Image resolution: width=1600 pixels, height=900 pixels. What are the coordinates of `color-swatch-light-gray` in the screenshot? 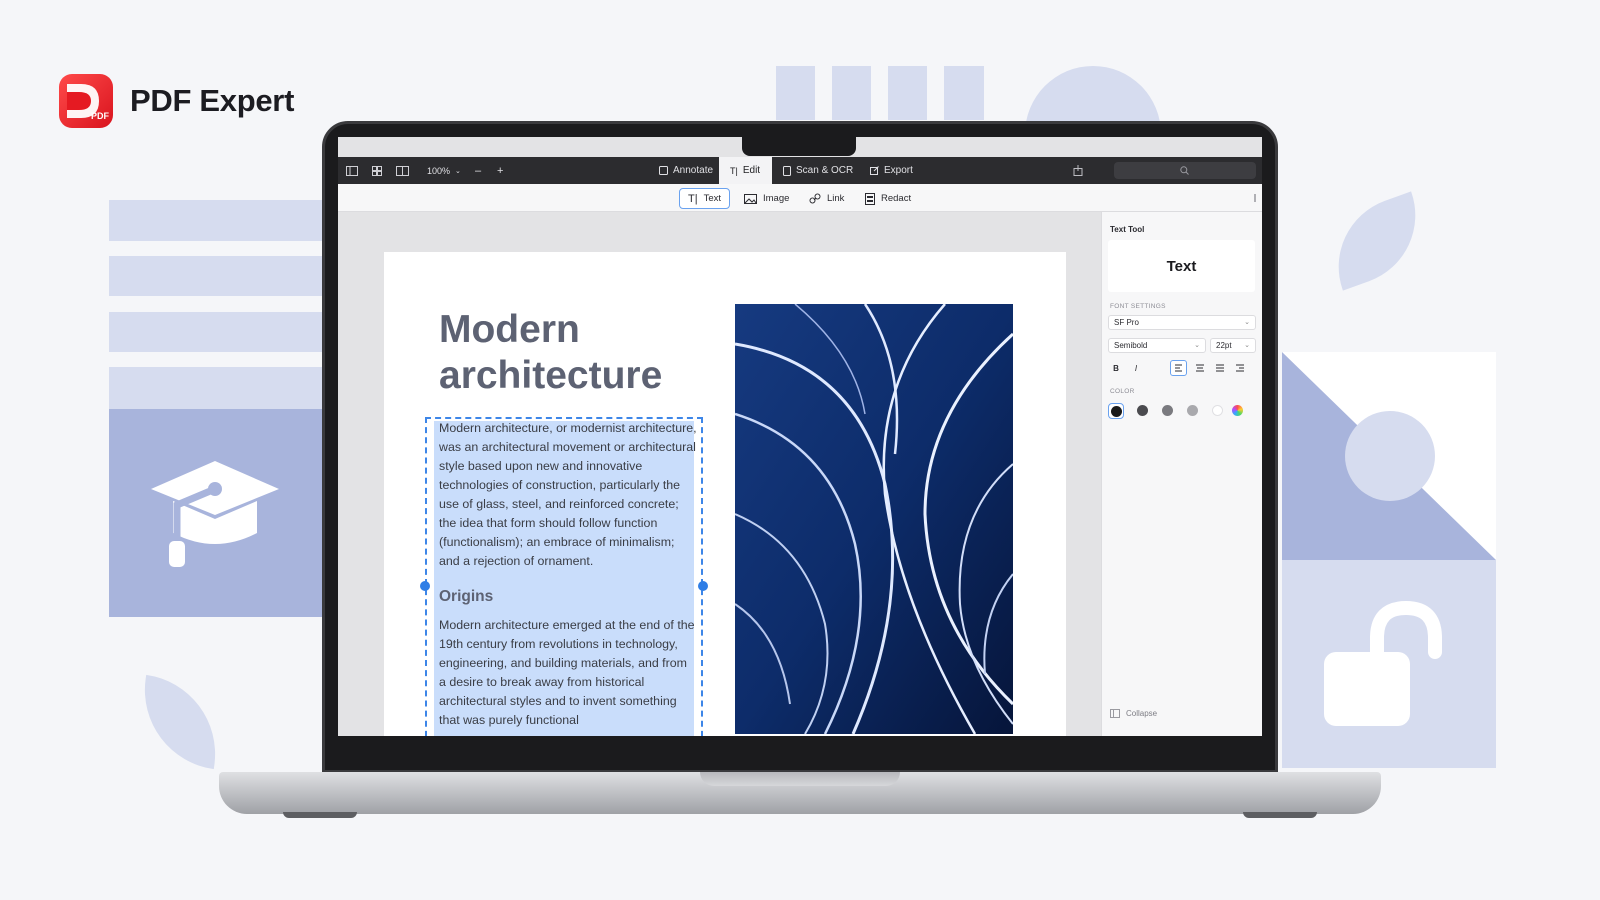 It's located at (1192, 410).